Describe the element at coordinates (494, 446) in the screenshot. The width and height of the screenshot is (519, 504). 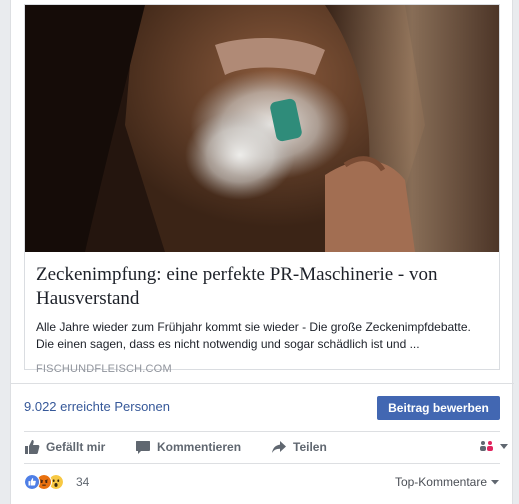
I see `audience-selector` at that location.